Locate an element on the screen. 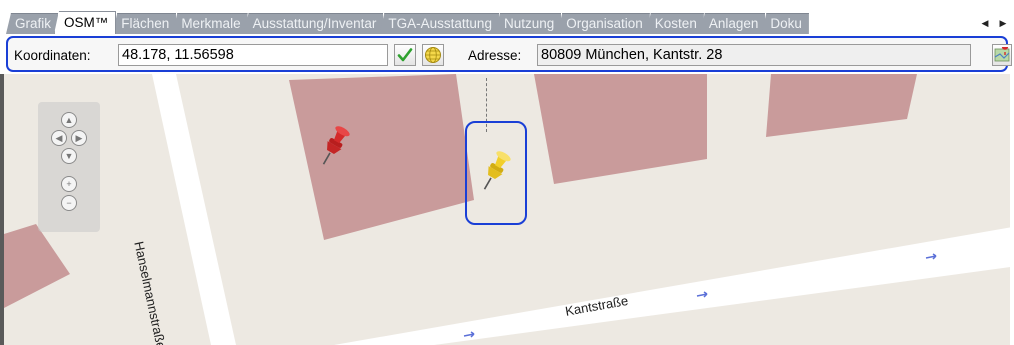 This screenshot has width=1014, height=345. red-pin-icon is located at coordinates (334, 146).